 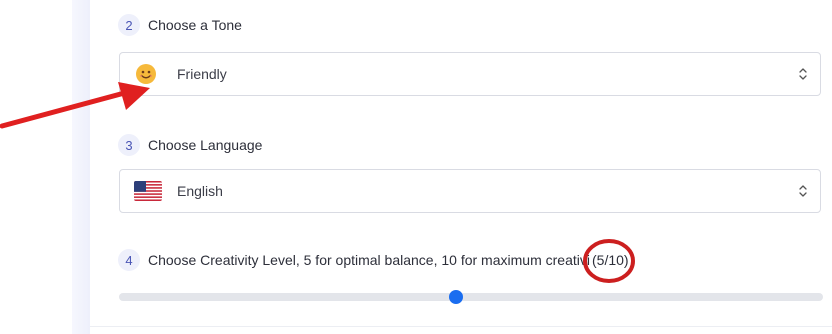 I want to click on annotation-circle-icon, so click(x=609, y=261).